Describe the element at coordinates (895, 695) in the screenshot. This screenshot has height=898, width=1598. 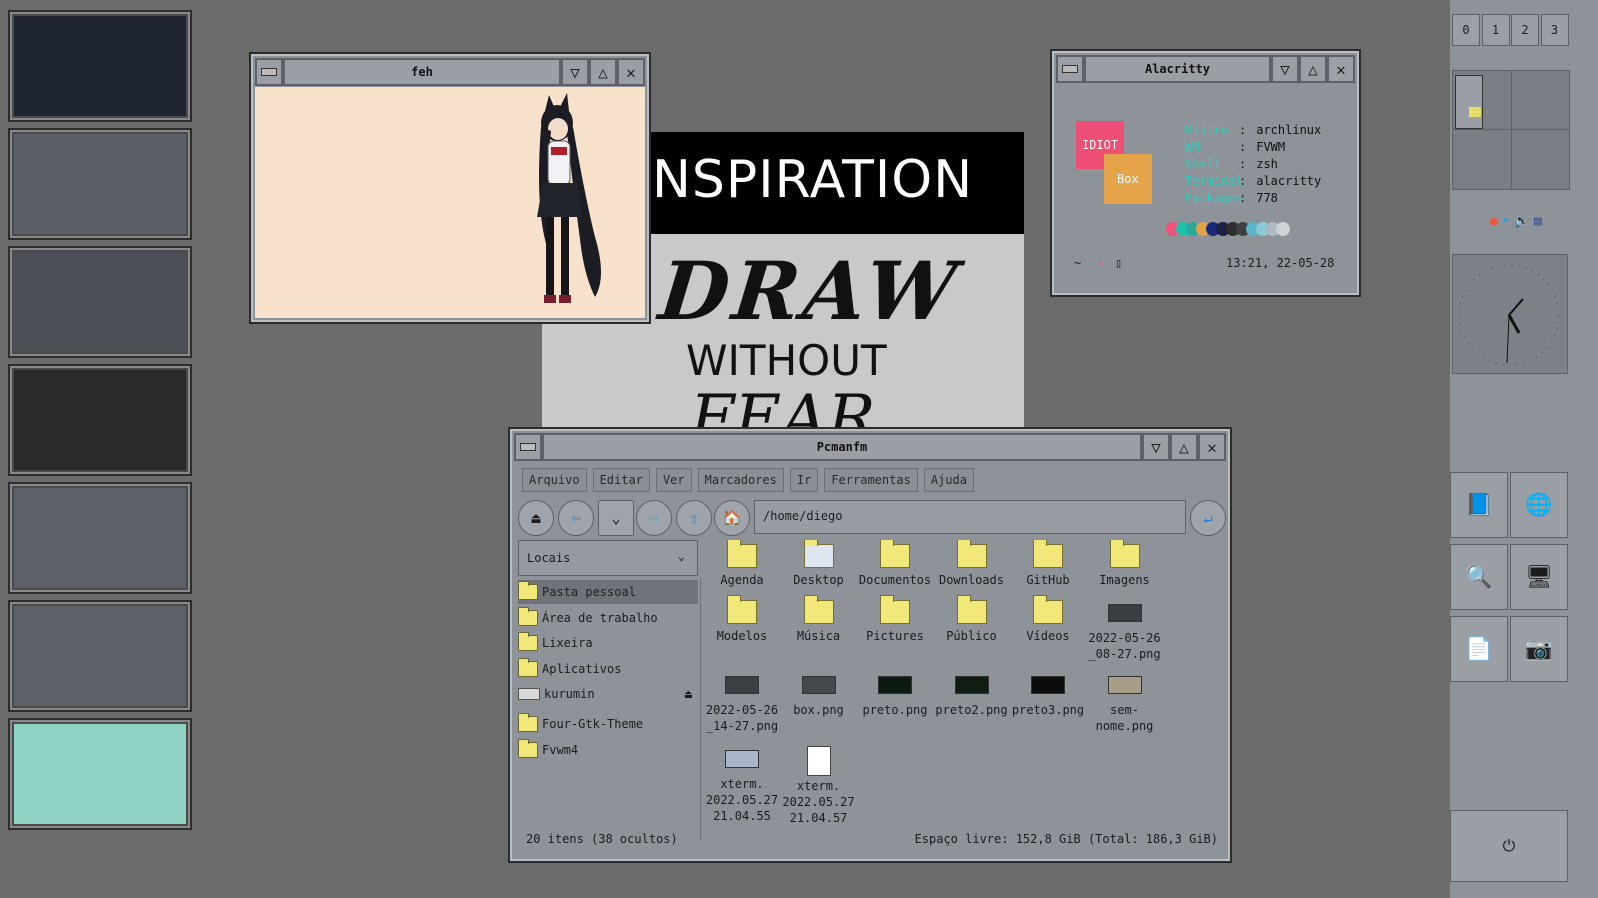
I see `file-item: preto.png` at that location.